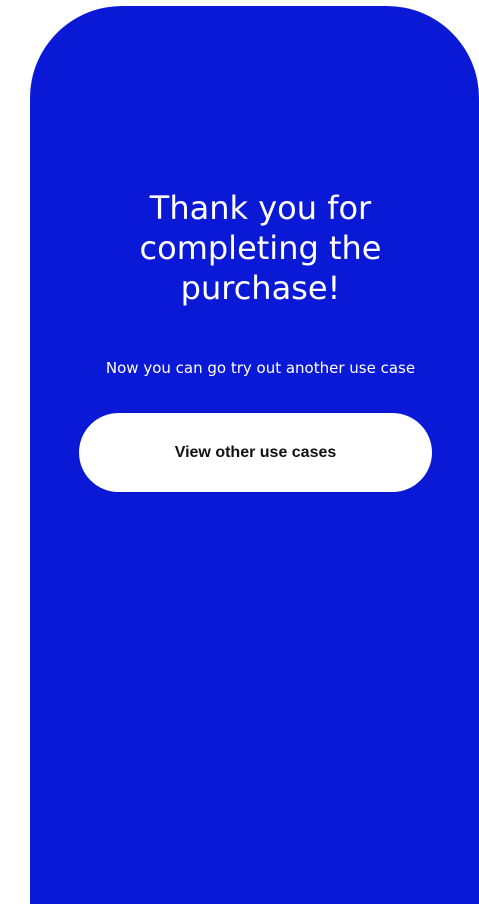 The height and width of the screenshot is (904, 479). What do you see at coordinates (260, 368) in the screenshot?
I see `thank-you-subtitle: Now you can go try out another use case` at bounding box center [260, 368].